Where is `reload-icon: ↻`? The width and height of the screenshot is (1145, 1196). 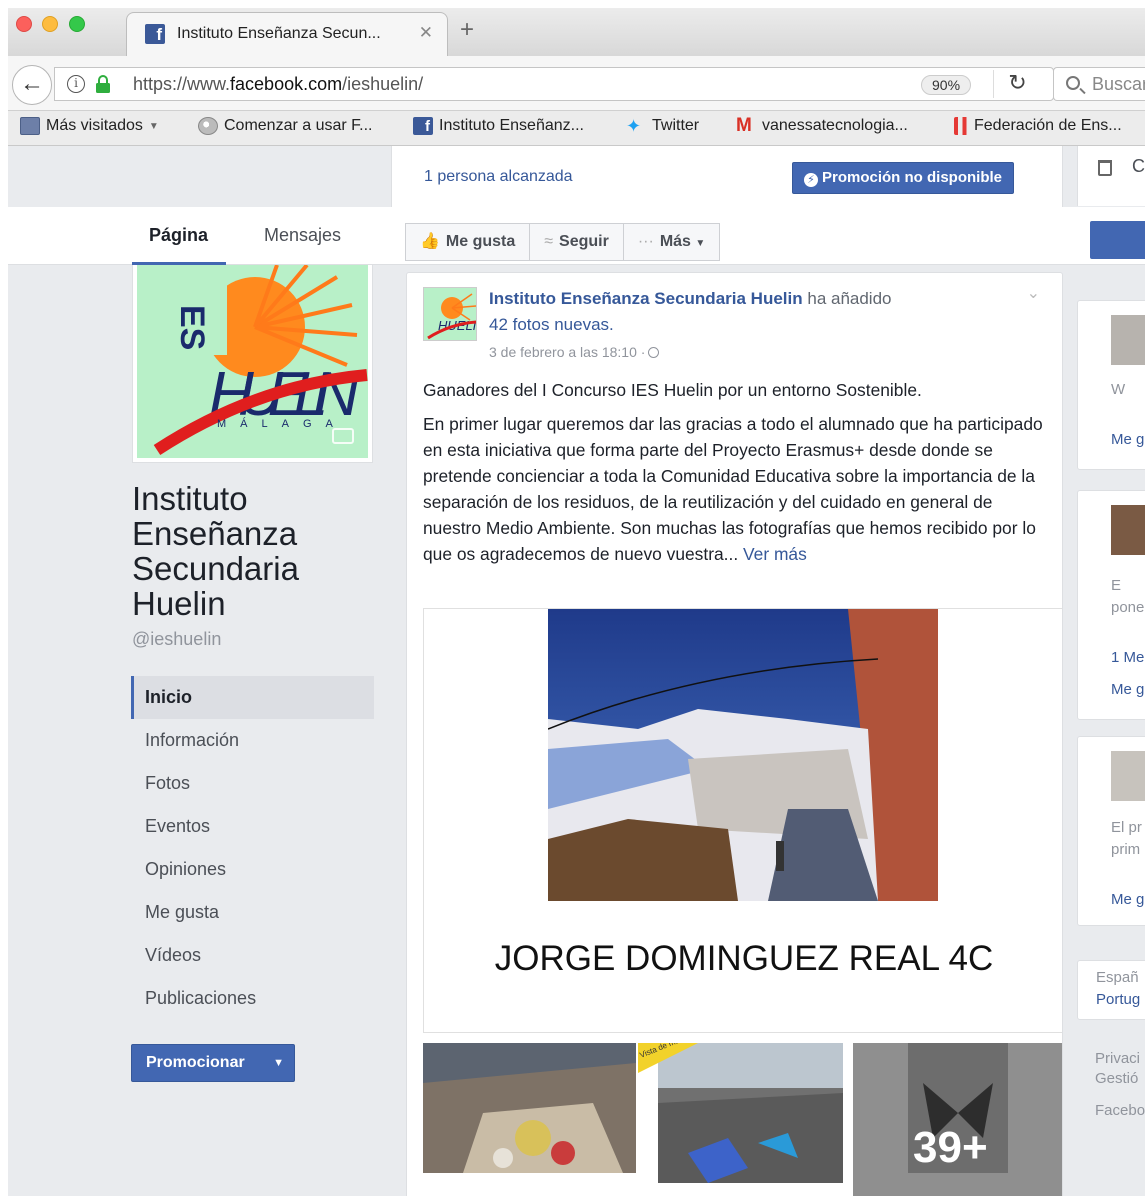
reload-icon: ↻ is located at coordinates (1017, 84).